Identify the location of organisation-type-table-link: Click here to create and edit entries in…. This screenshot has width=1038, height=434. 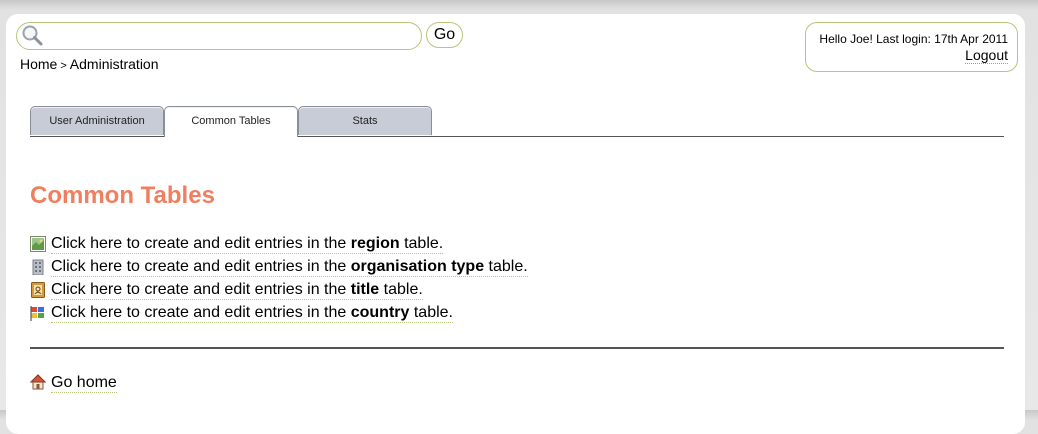
(289, 267).